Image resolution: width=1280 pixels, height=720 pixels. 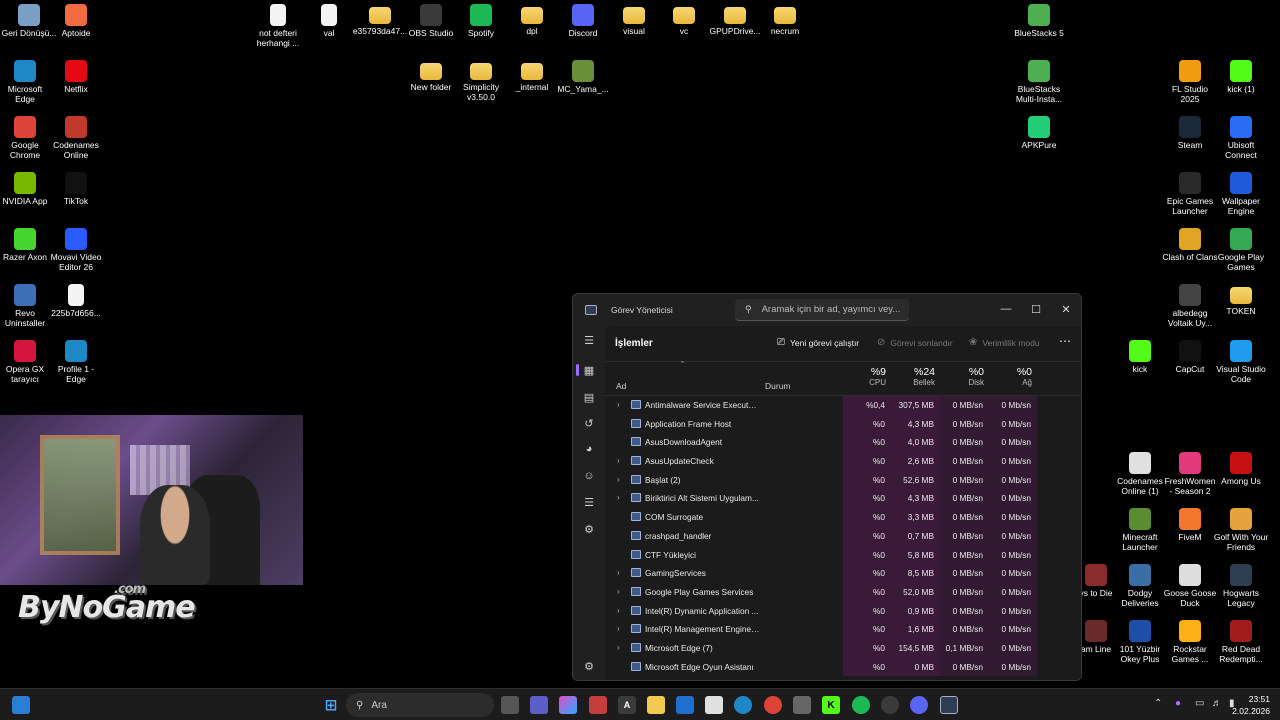 I want to click on desktop-icon: vc, so click(x=684, y=20).